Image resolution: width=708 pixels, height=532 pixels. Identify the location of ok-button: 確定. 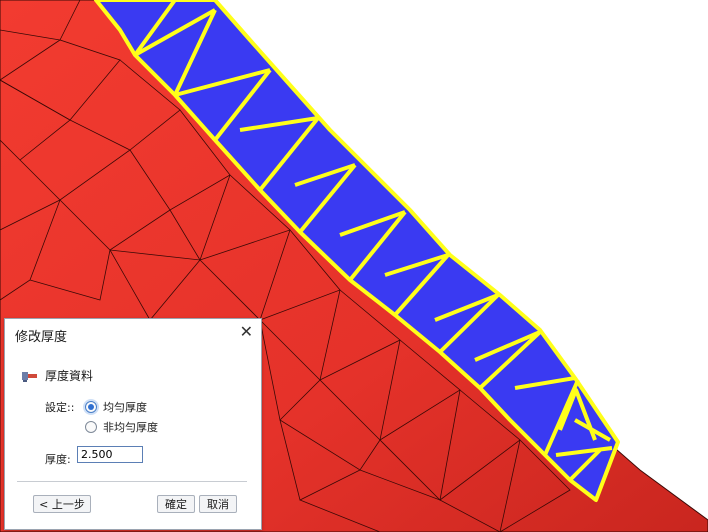
(176, 504).